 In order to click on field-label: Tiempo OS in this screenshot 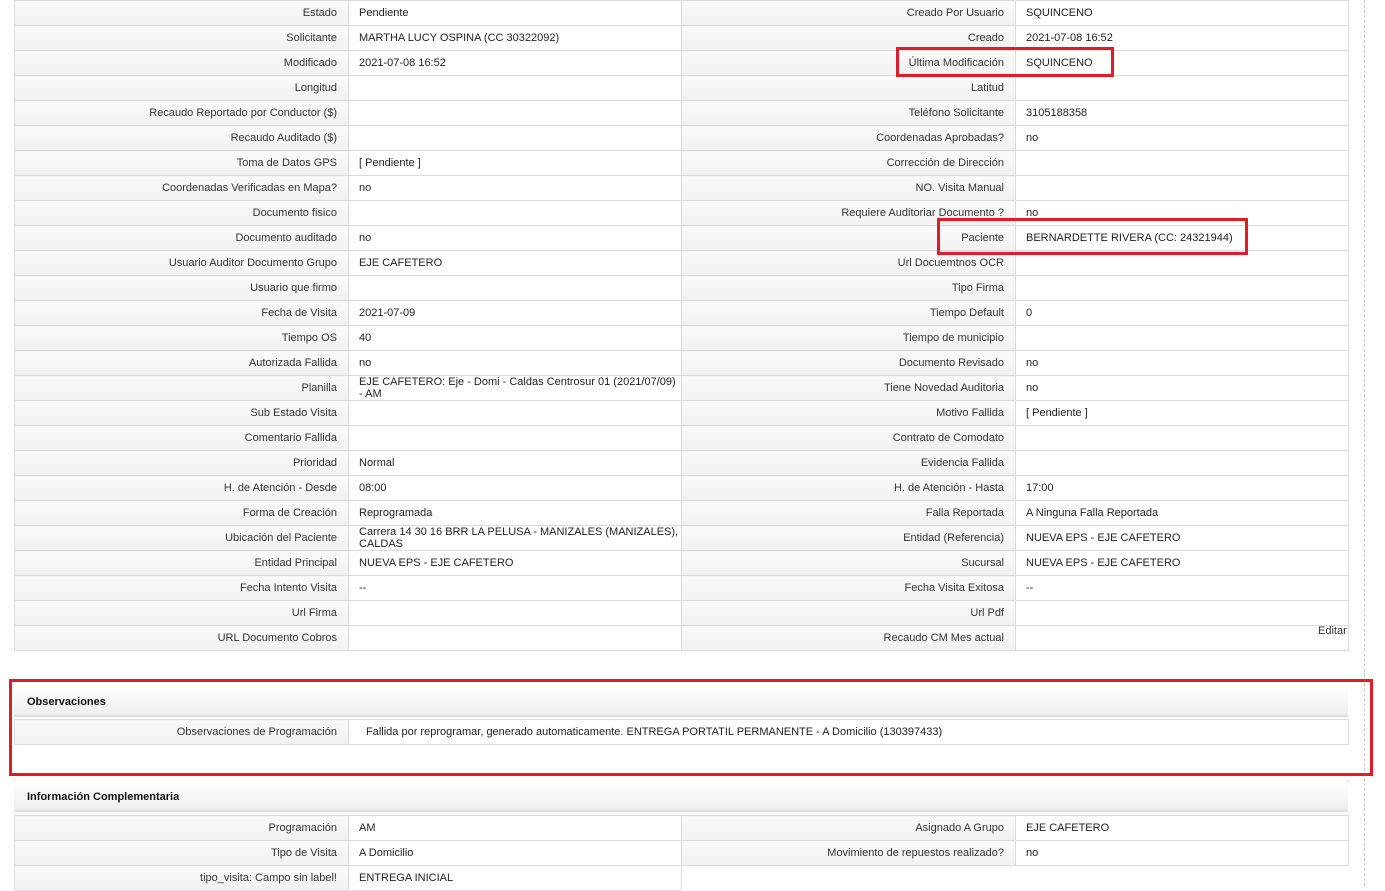, I will do `click(181, 338)`.